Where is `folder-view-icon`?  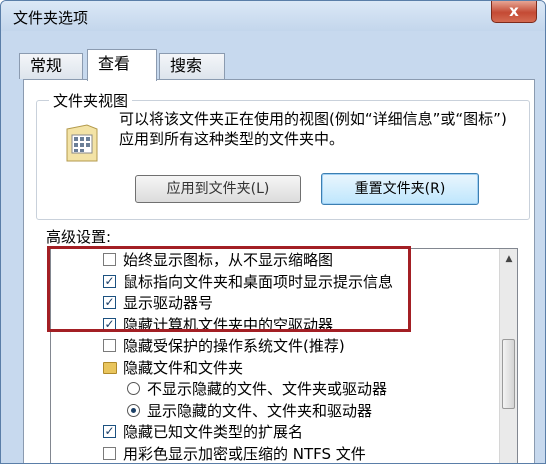 folder-view-icon is located at coordinates (82, 143).